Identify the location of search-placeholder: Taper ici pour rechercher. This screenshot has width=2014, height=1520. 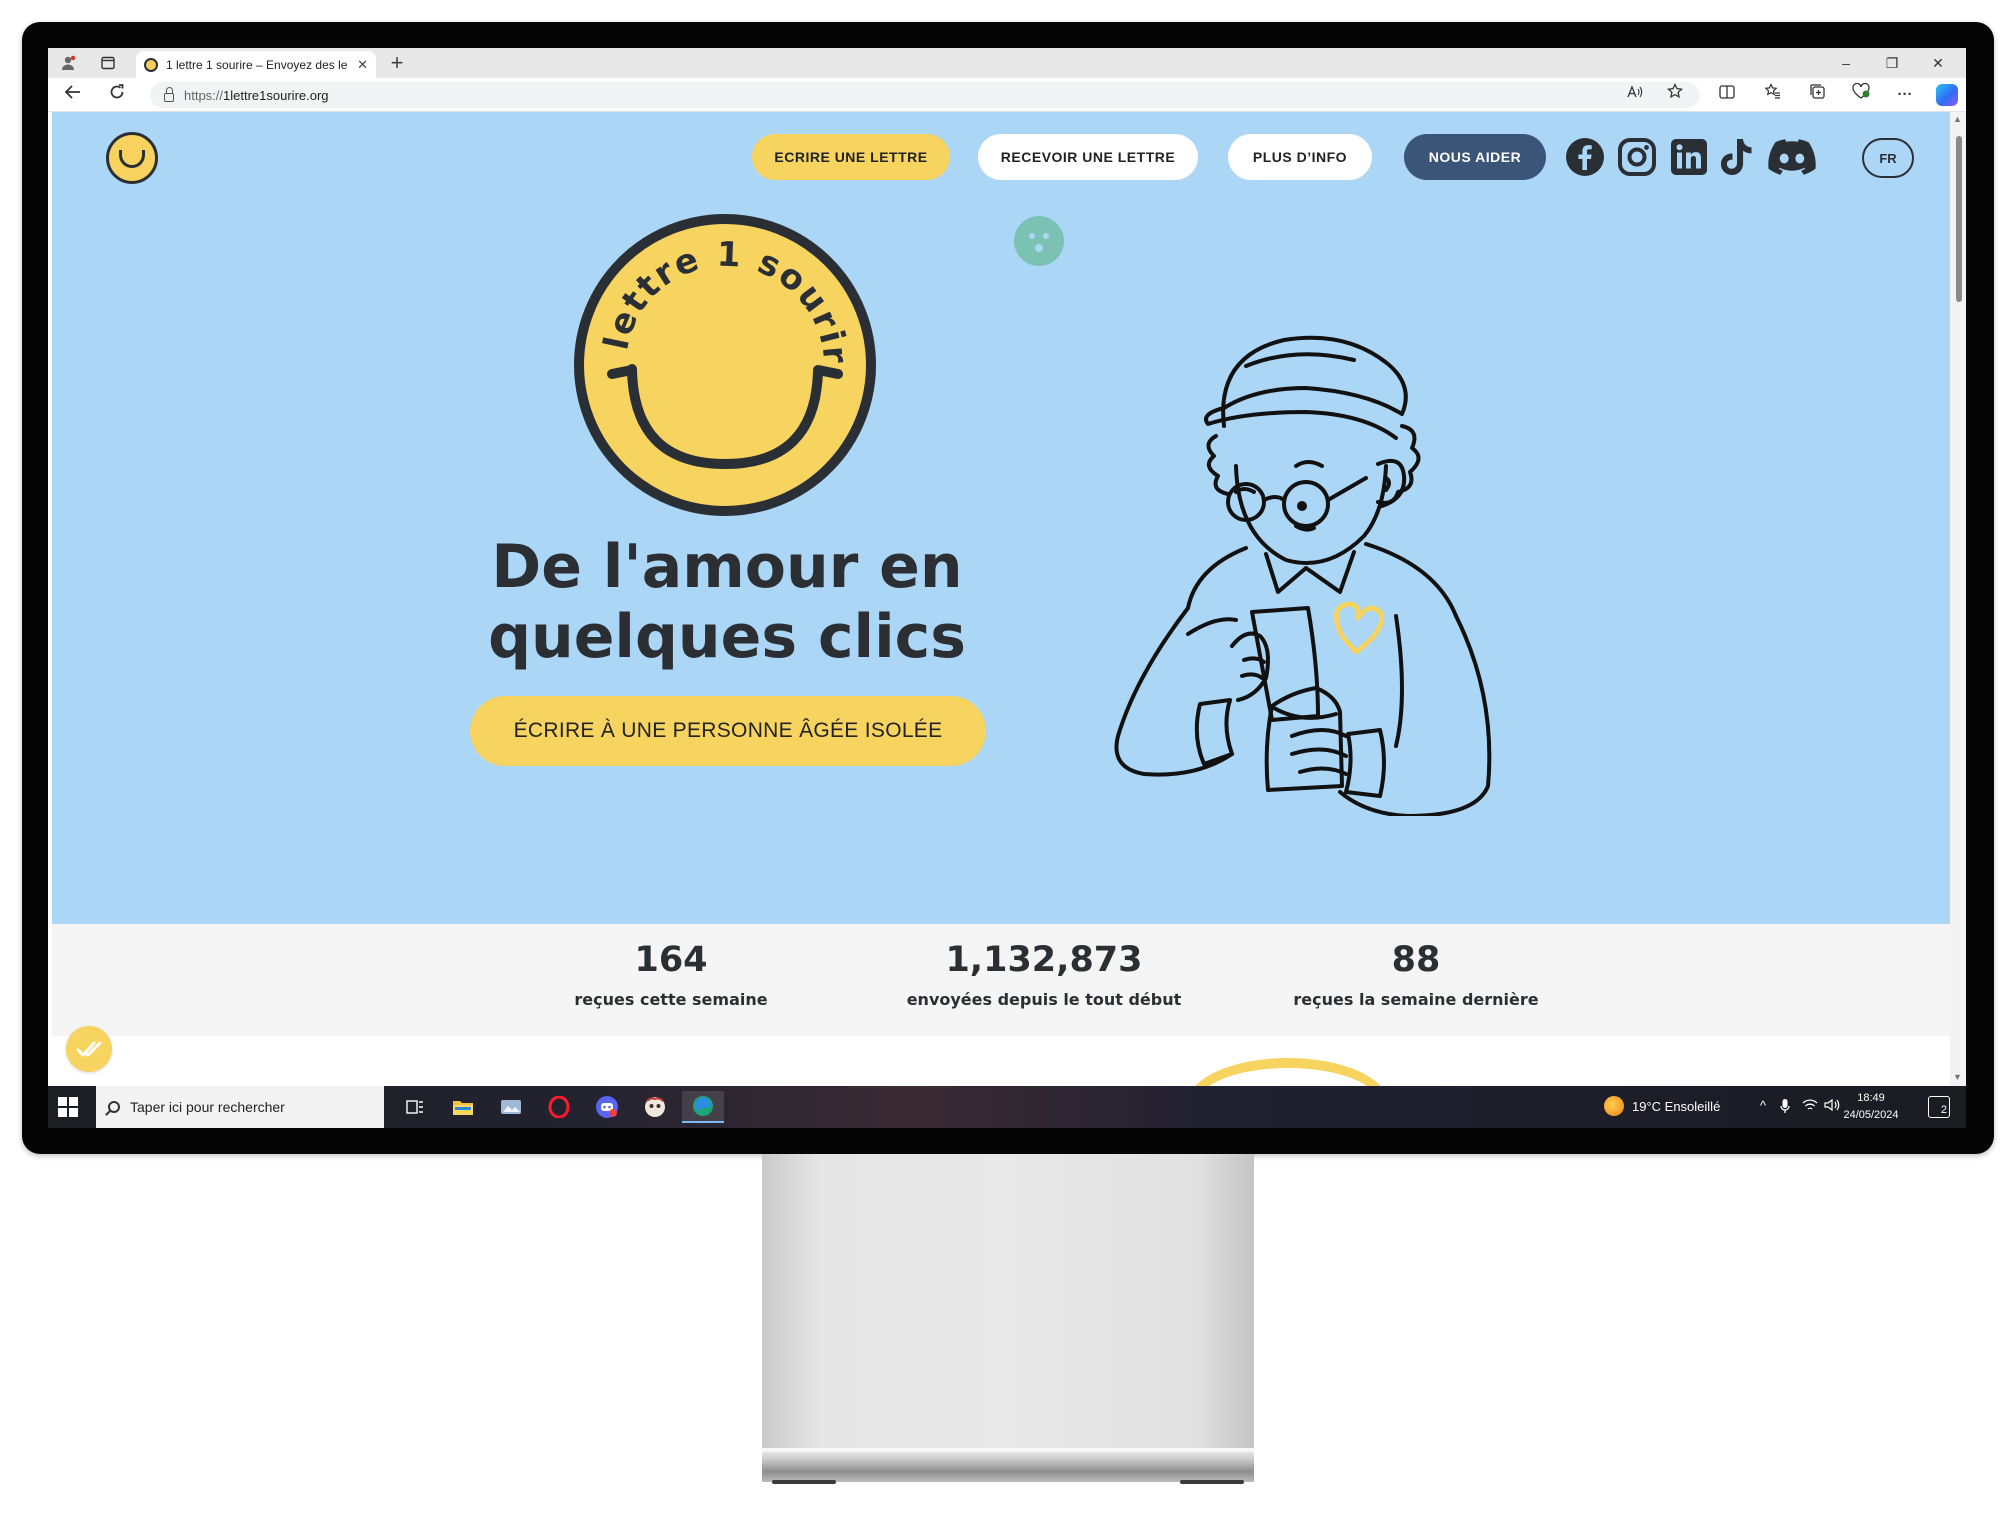
(207, 1107).